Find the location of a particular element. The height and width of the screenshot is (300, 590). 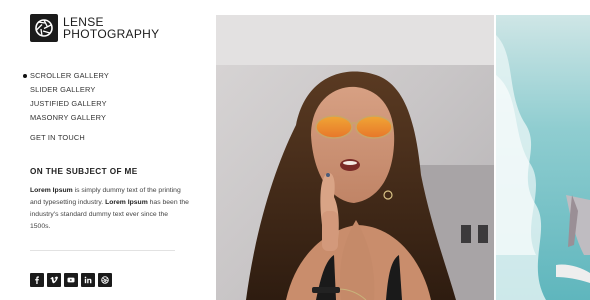

nav-item-get-in-touch: GET IN TOUCH is located at coordinates (69, 140).